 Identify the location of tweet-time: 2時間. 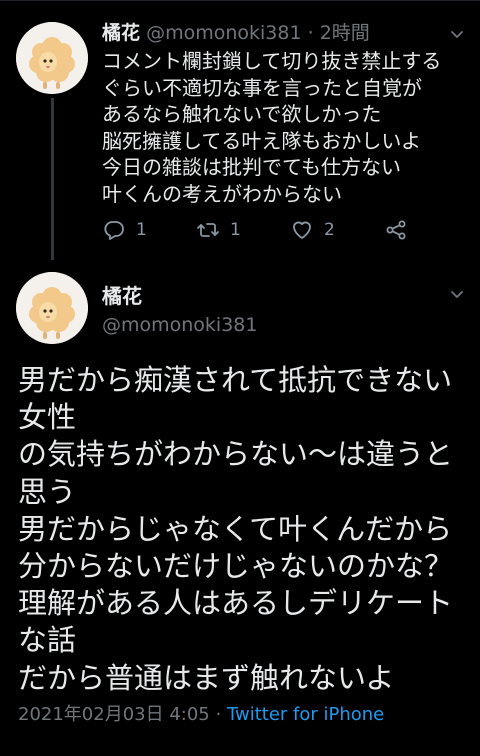
(345, 33).